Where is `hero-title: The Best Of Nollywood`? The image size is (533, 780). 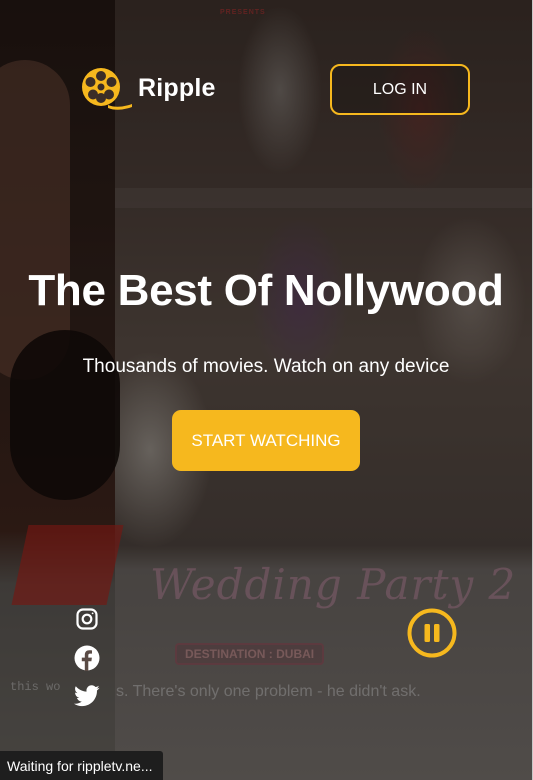 hero-title: The Best Of Nollywood is located at coordinates (266, 290).